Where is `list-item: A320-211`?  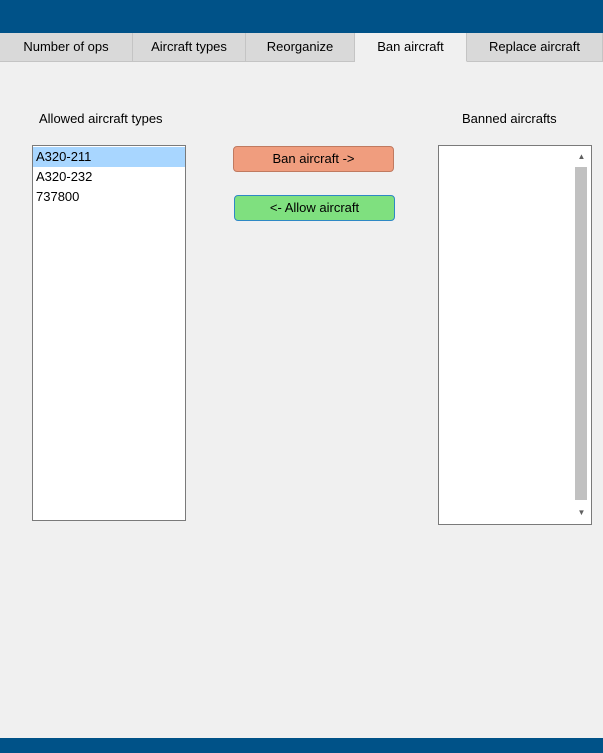 list-item: A320-211 is located at coordinates (109, 157).